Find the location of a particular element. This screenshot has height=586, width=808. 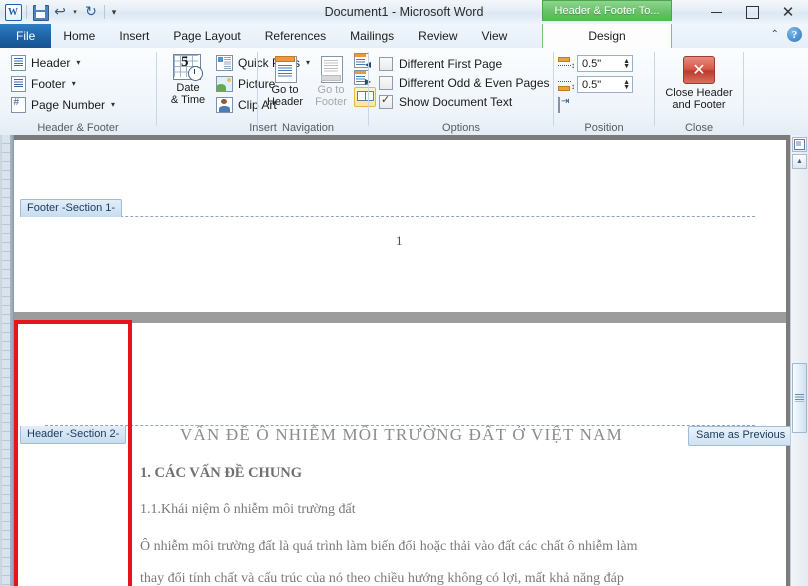

minimize-button is located at coordinates (716, 12).